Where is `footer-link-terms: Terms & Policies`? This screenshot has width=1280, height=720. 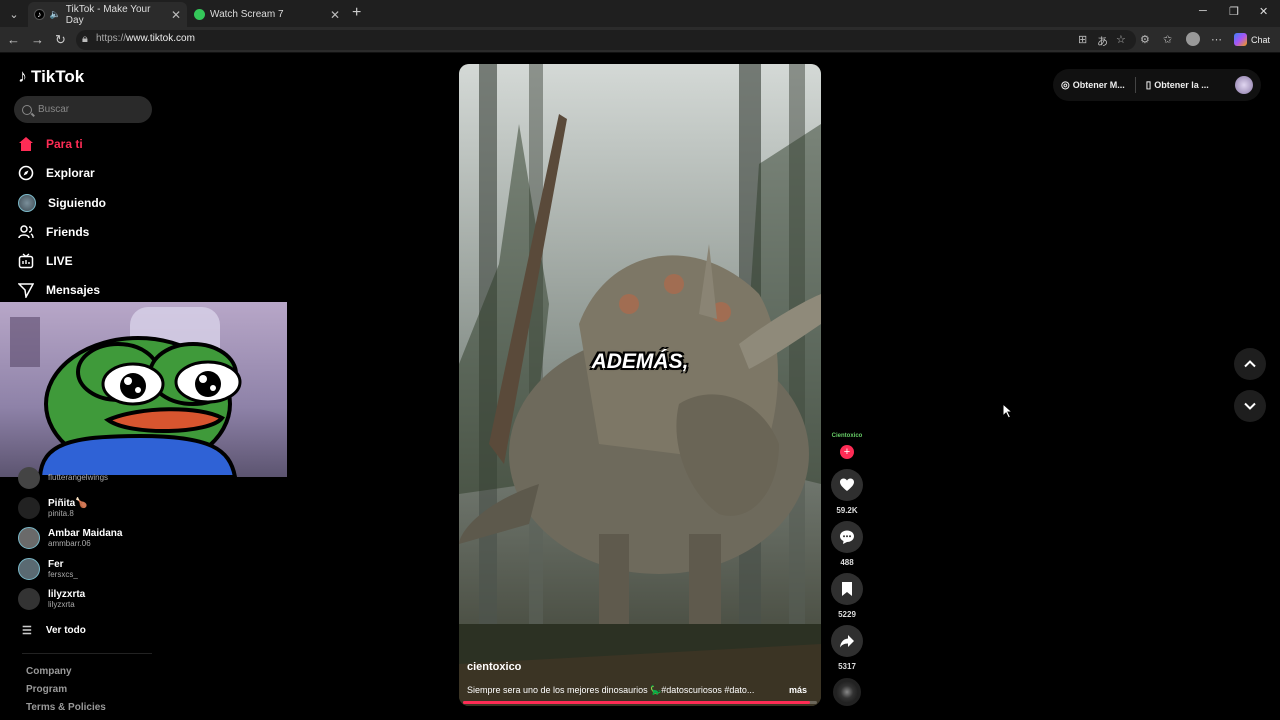 footer-link-terms: Terms & Policies is located at coordinates (66, 707).